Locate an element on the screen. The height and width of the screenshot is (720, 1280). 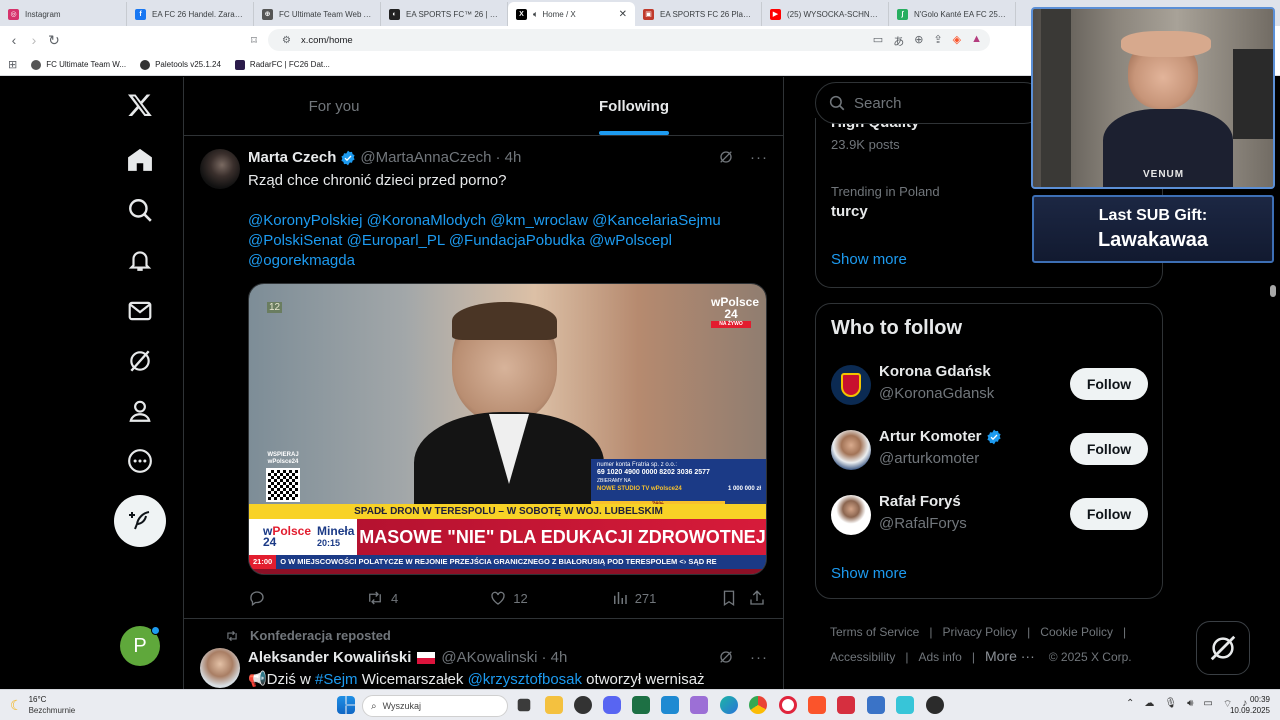
weather-widget: ☾ 16°C Bezchmurnie is located at coordinates (42, 705).